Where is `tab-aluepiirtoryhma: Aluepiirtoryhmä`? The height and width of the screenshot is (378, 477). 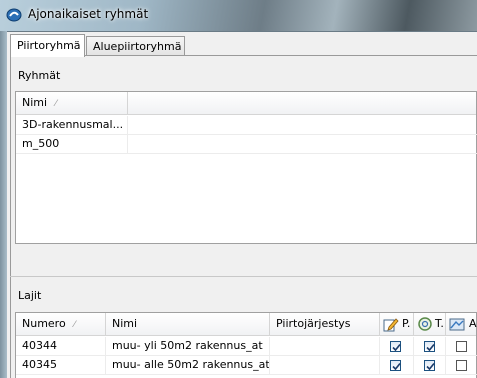
tab-aluepiirtoryhma: Aluepiirtoryhmä is located at coordinates (135, 45).